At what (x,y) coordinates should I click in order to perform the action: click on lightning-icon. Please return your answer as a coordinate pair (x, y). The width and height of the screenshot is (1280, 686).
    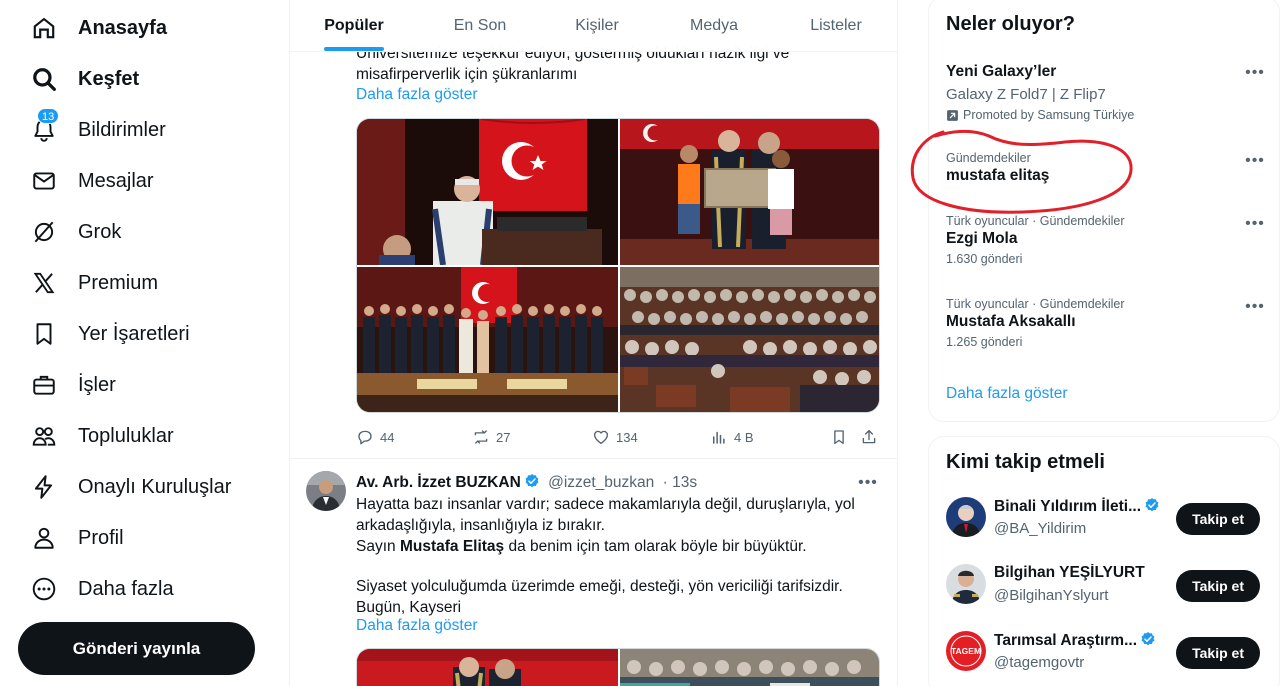
    Looking at the image, I should click on (44, 487).